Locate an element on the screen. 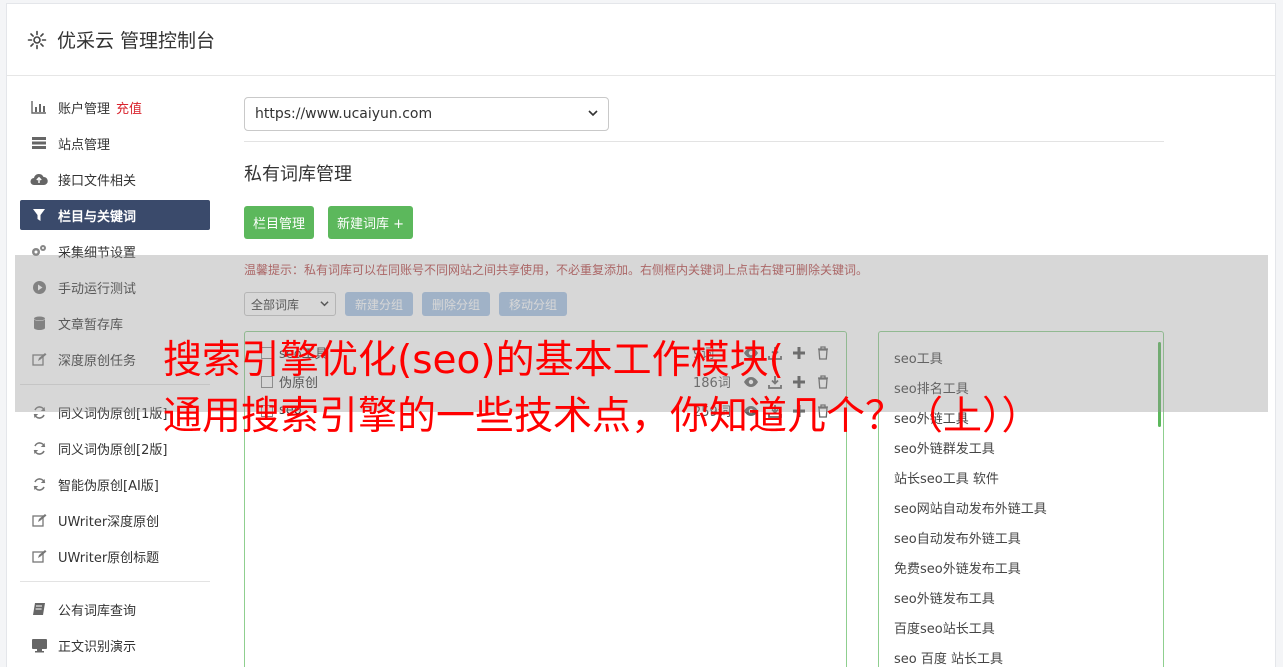 The image size is (1283, 667). overlay-line-1: 搜索引擎优化(seo)的基本工作模块( is located at coordinates (473, 360).